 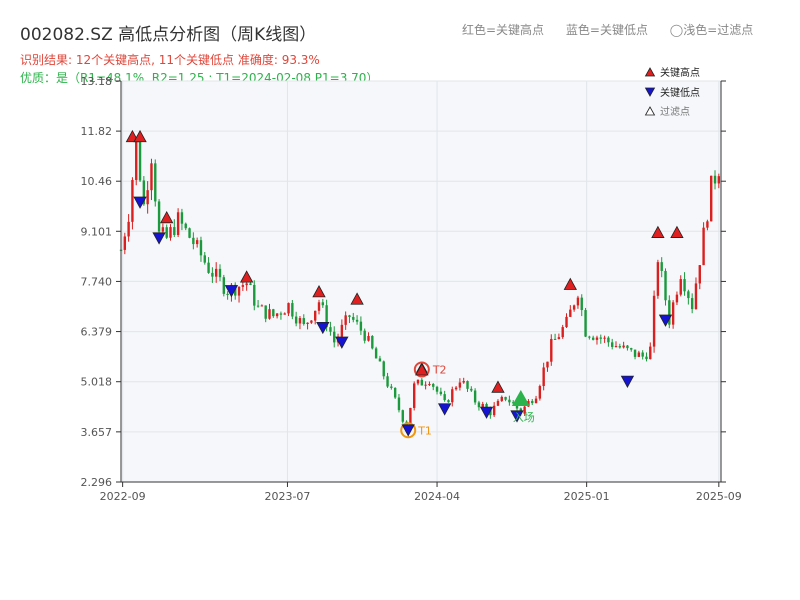 I want to click on x-tick-label: 2025-01, so click(x=587, y=496).